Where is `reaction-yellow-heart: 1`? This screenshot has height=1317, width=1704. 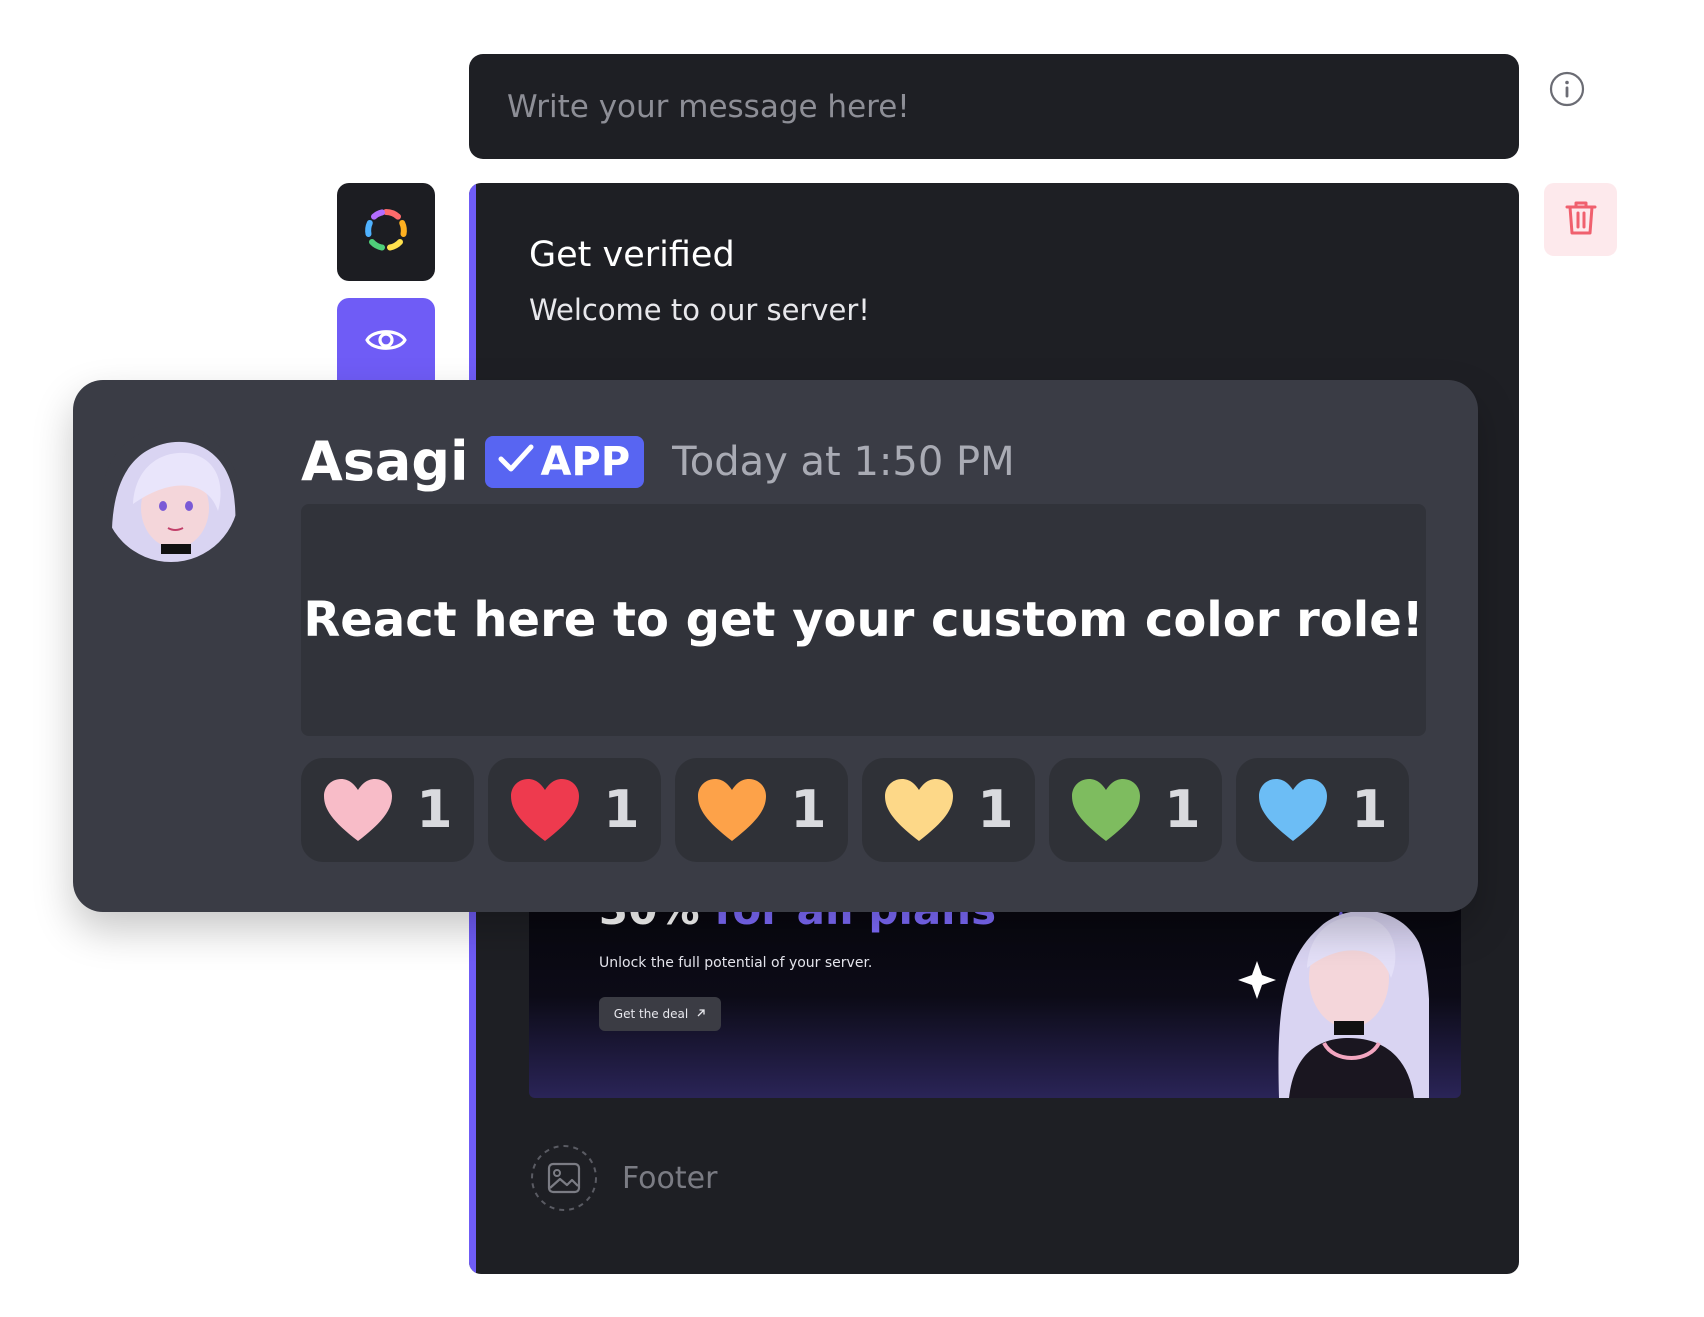
reaction-yellow-heart: 1 is located at coordinates (948, 810).